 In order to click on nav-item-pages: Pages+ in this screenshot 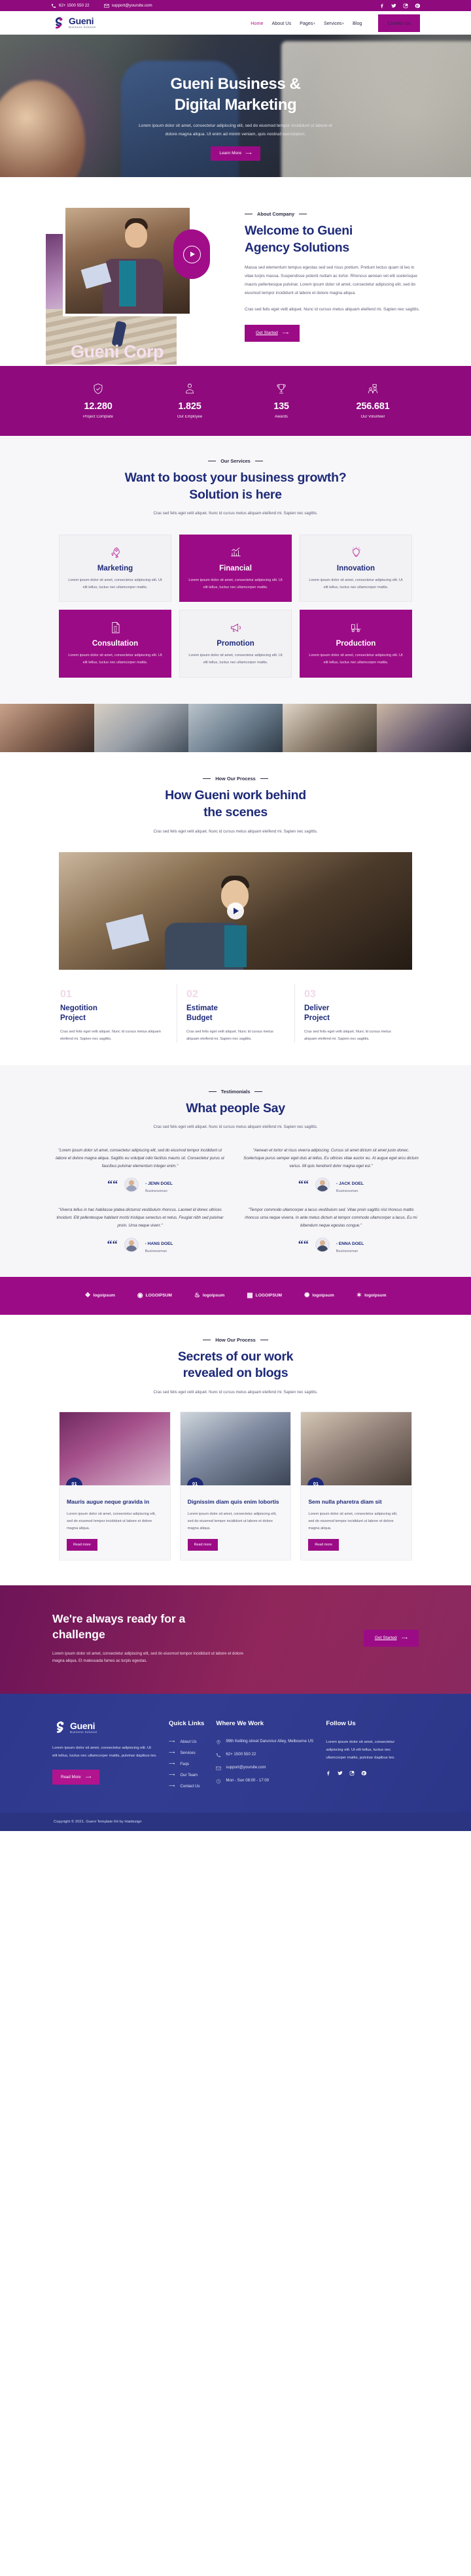, I will do `click(307, 23)`.